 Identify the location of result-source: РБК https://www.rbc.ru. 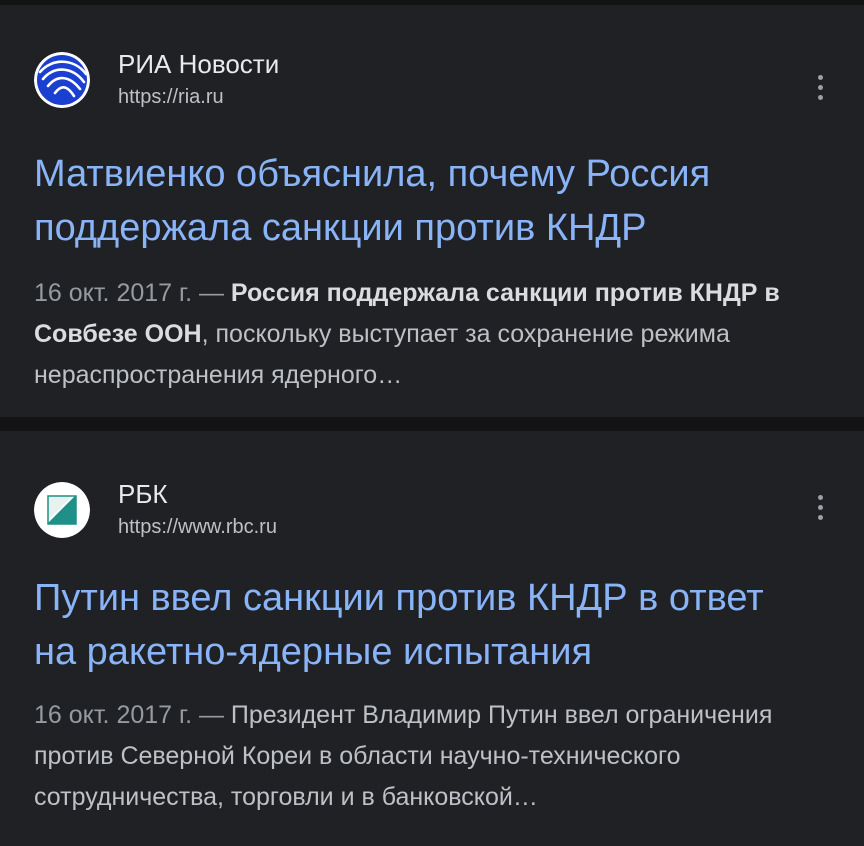
(155, 509).